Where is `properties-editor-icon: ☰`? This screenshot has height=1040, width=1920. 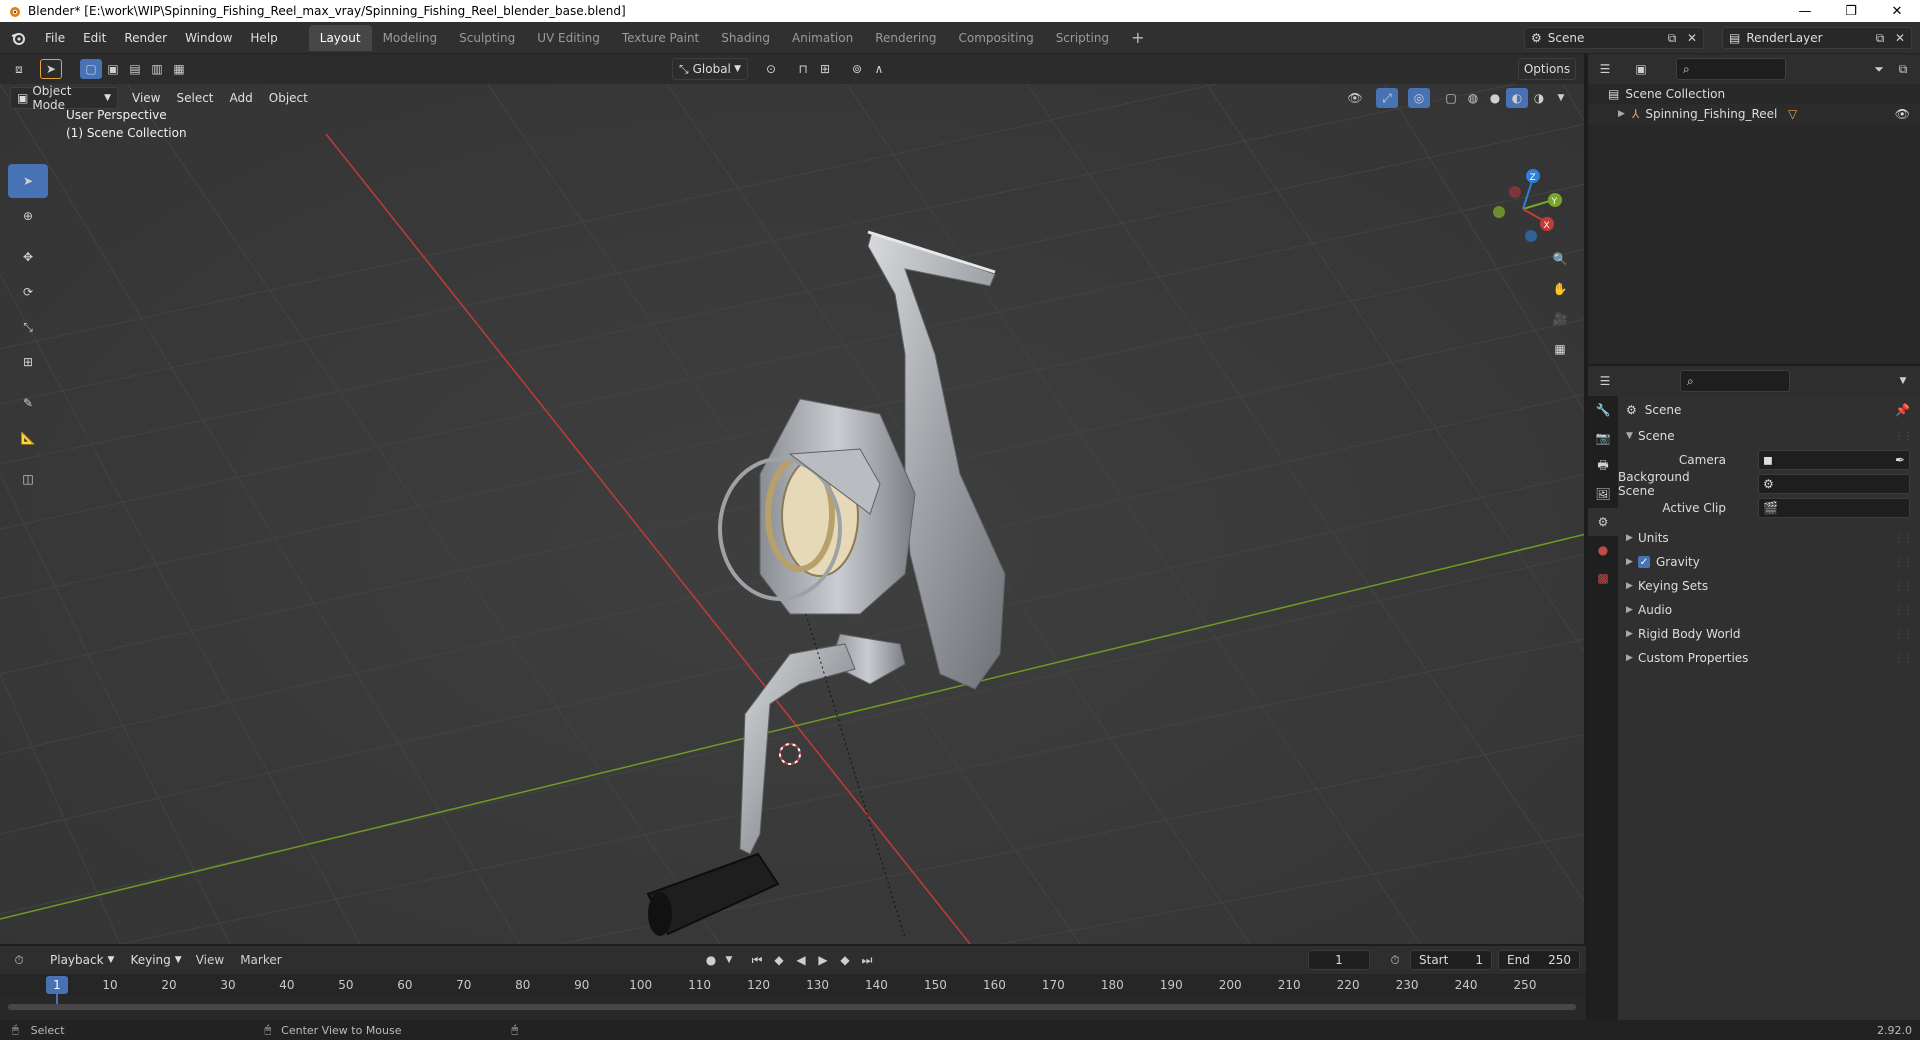 properties-editor-icon: ☰ is located at coordinates (1605, 381).